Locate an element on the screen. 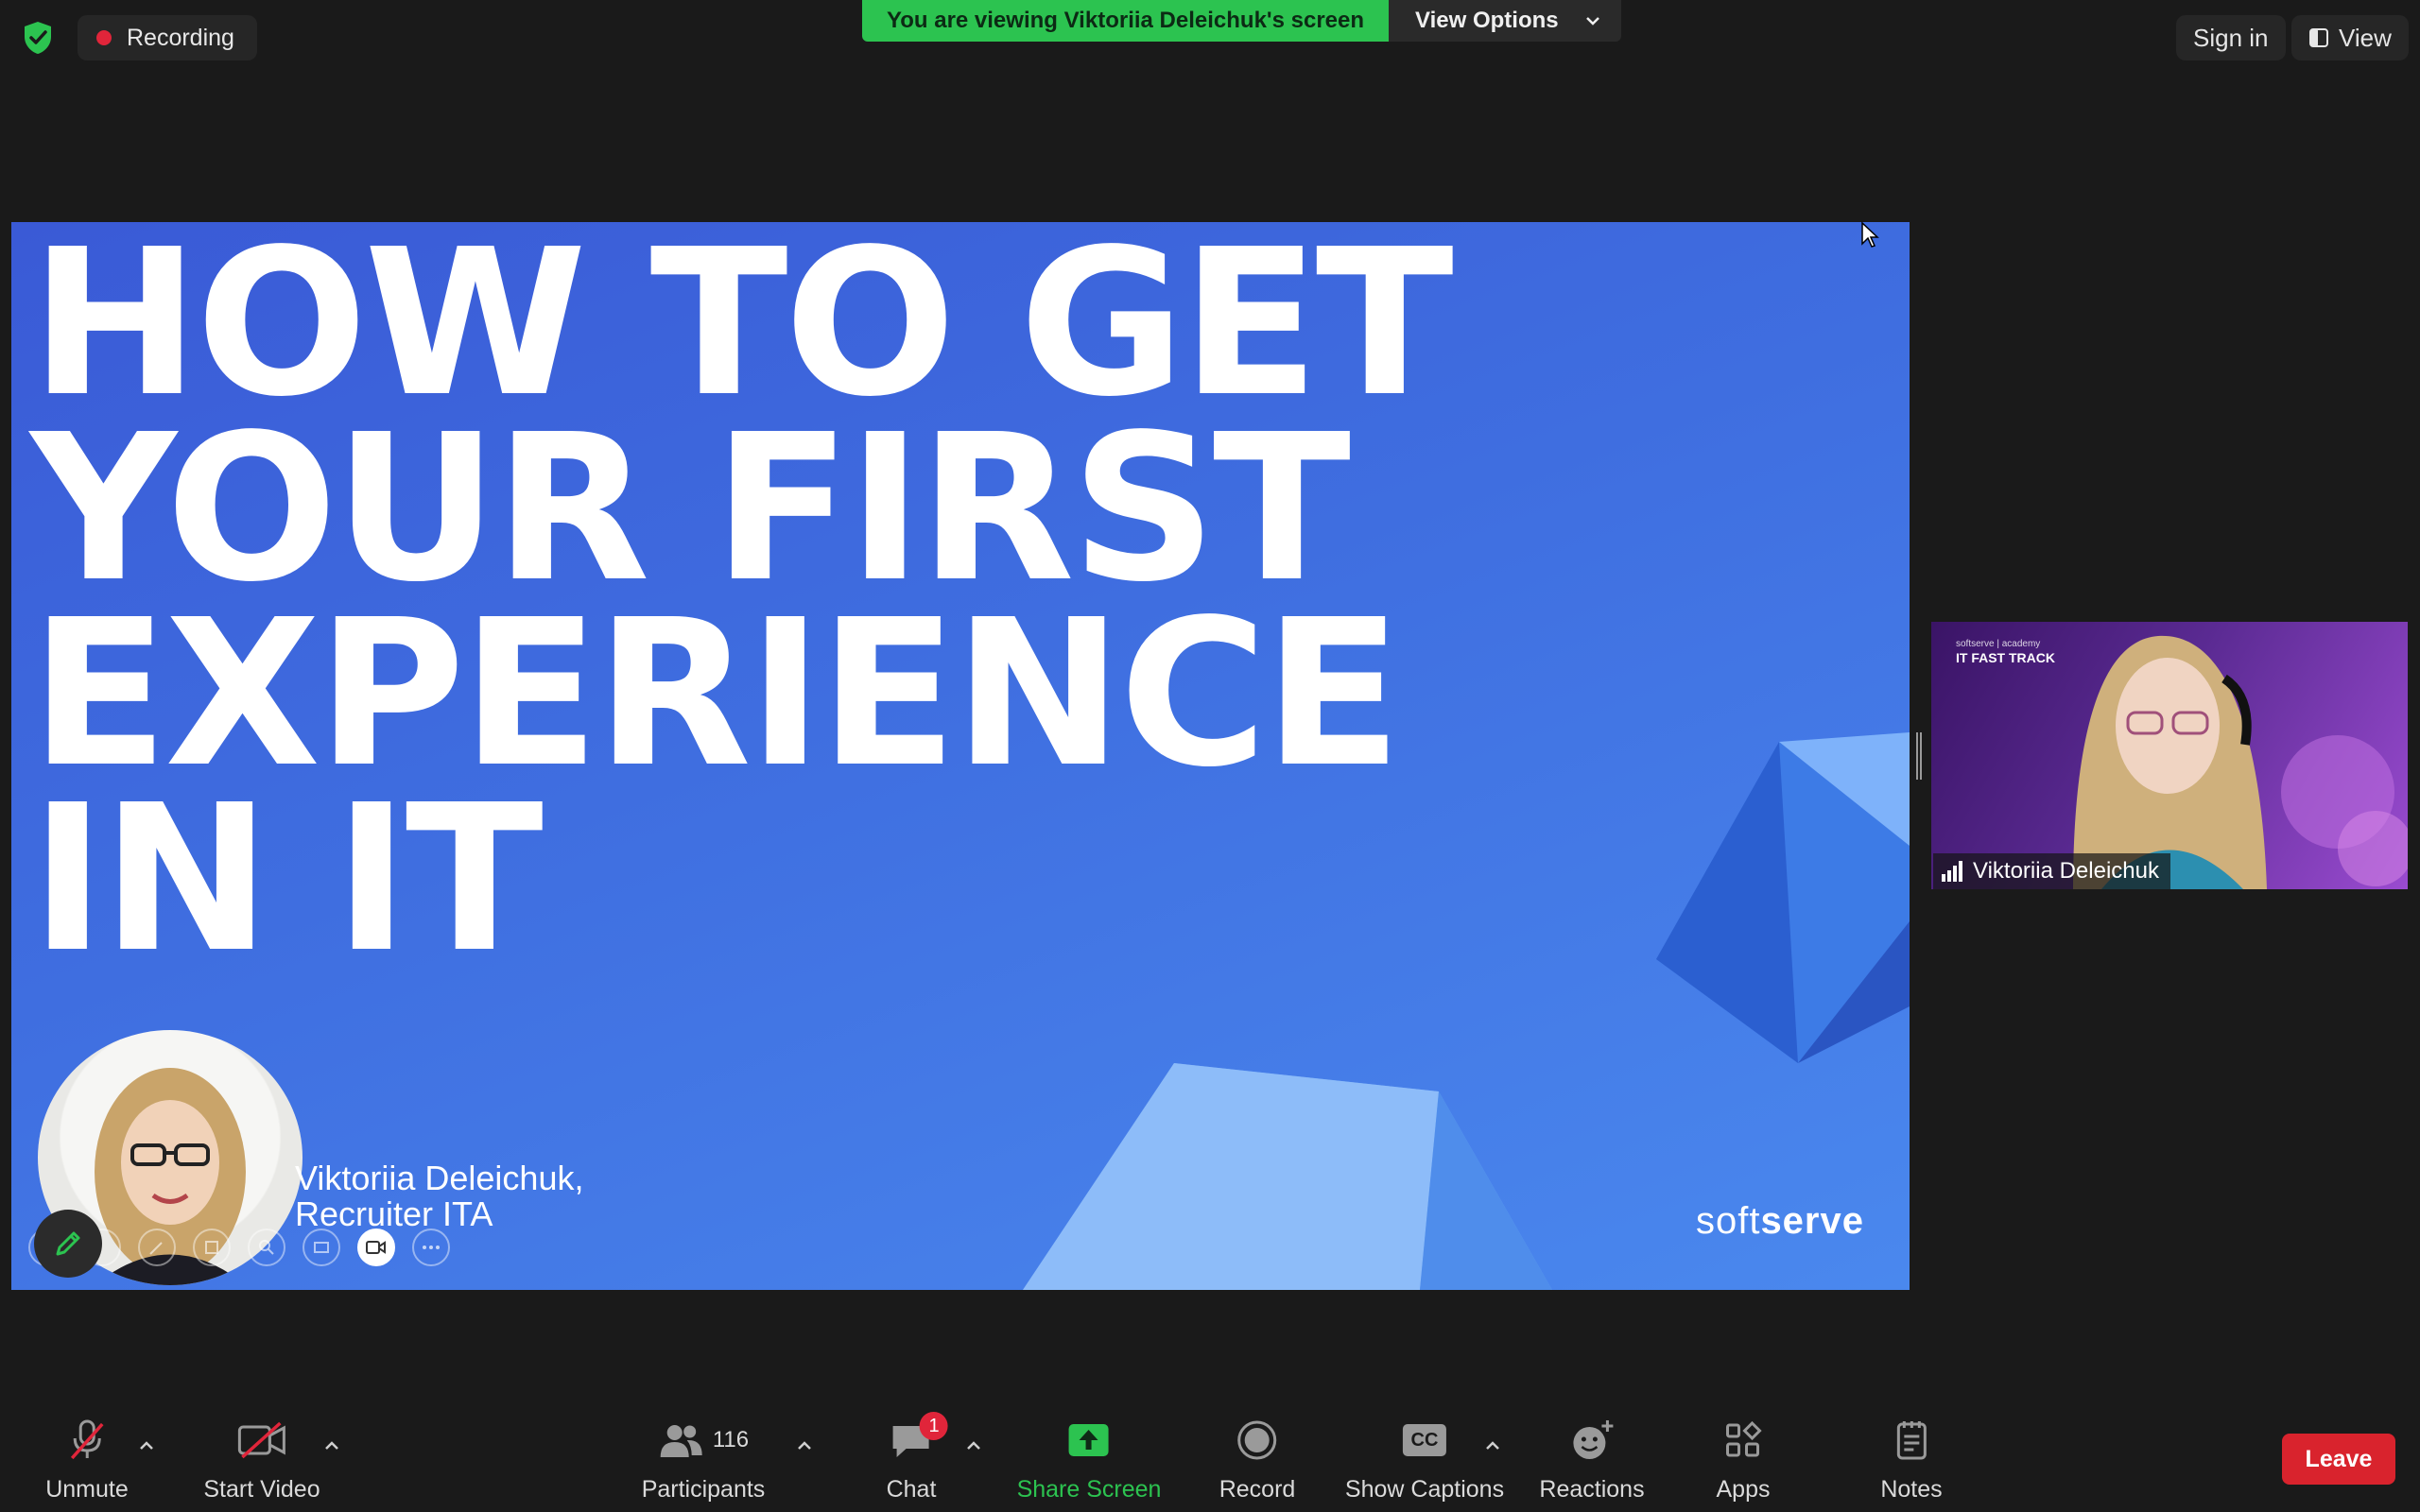 This screenshot has height=1512, width=2420. leave-button: Leave is located at coordinates (2338, 1459).